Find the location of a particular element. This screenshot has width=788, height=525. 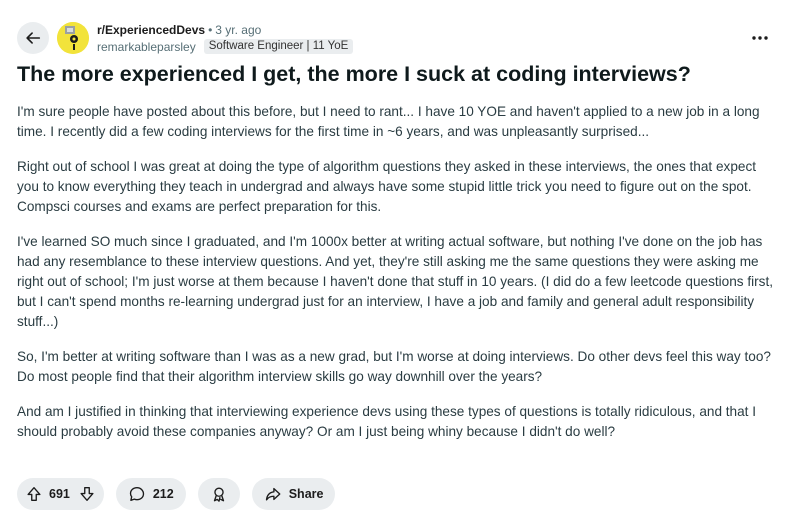

vote-count: 691 is located at coordinates (59, 494).